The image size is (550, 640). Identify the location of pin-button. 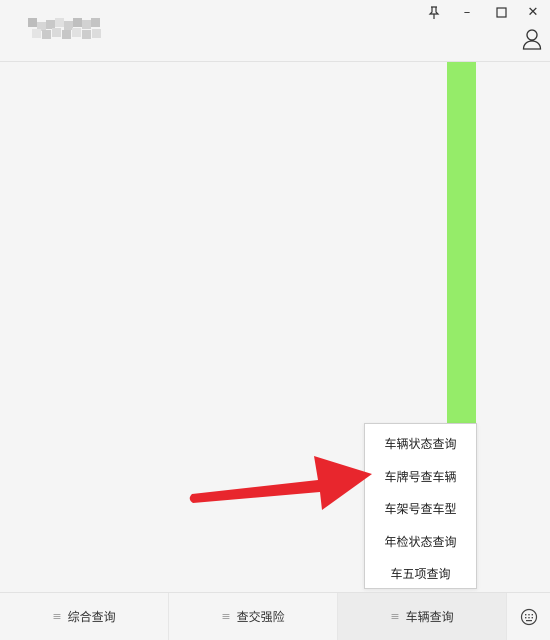
(434, 12).